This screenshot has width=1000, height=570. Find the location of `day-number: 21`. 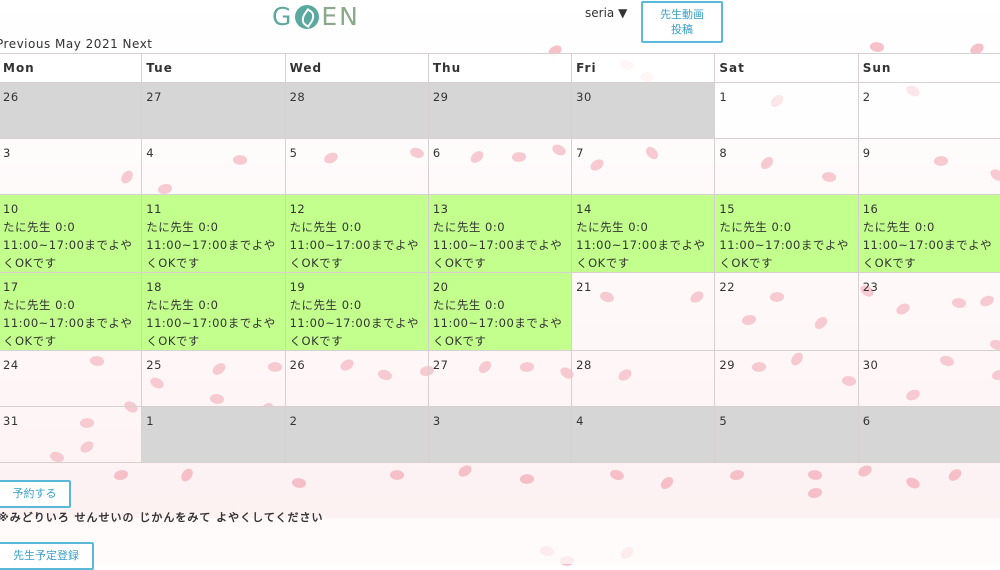

day-number: 21 is located at coordinates (584, 287).